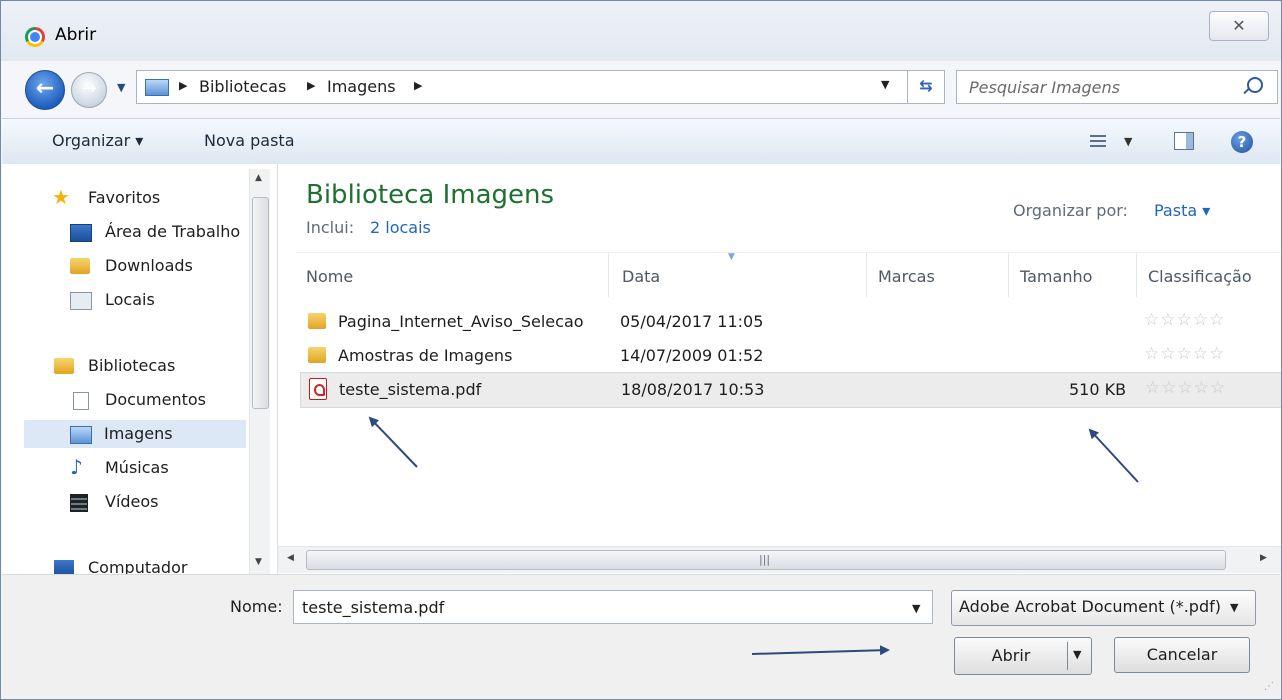 This screenshot has width=1282, height=700. I want to click on column-header-name: Nome, so click(329, 276).